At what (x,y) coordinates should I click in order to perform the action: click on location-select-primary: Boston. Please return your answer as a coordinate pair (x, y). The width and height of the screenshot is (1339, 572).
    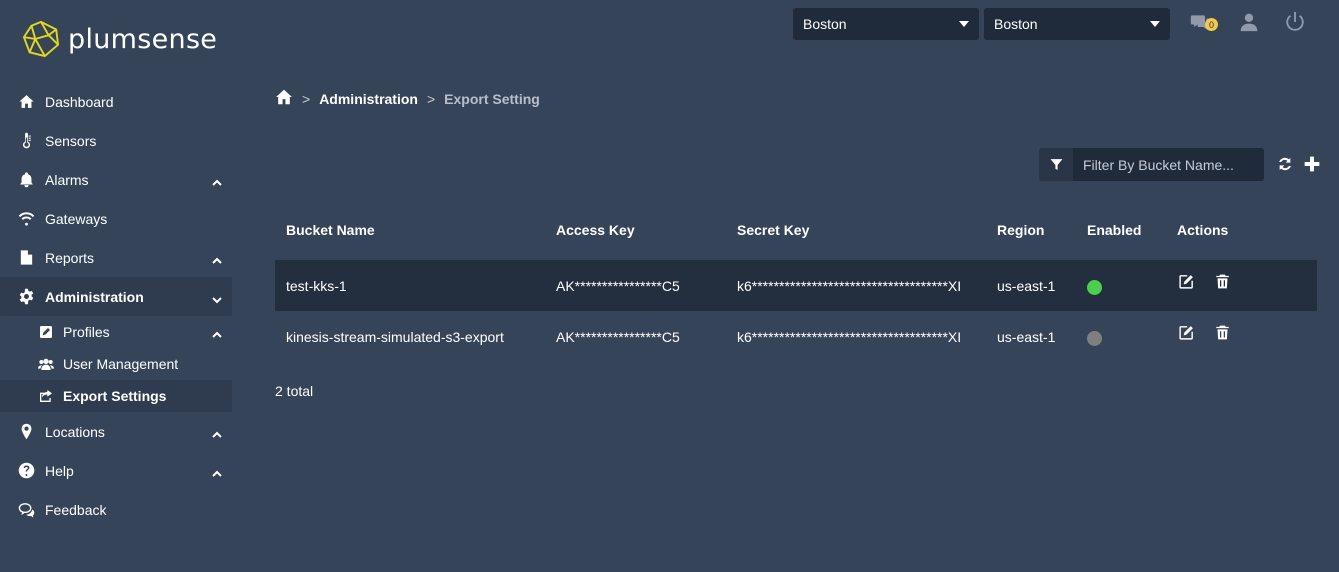
    Looking at the image, I should click on (886, 24).